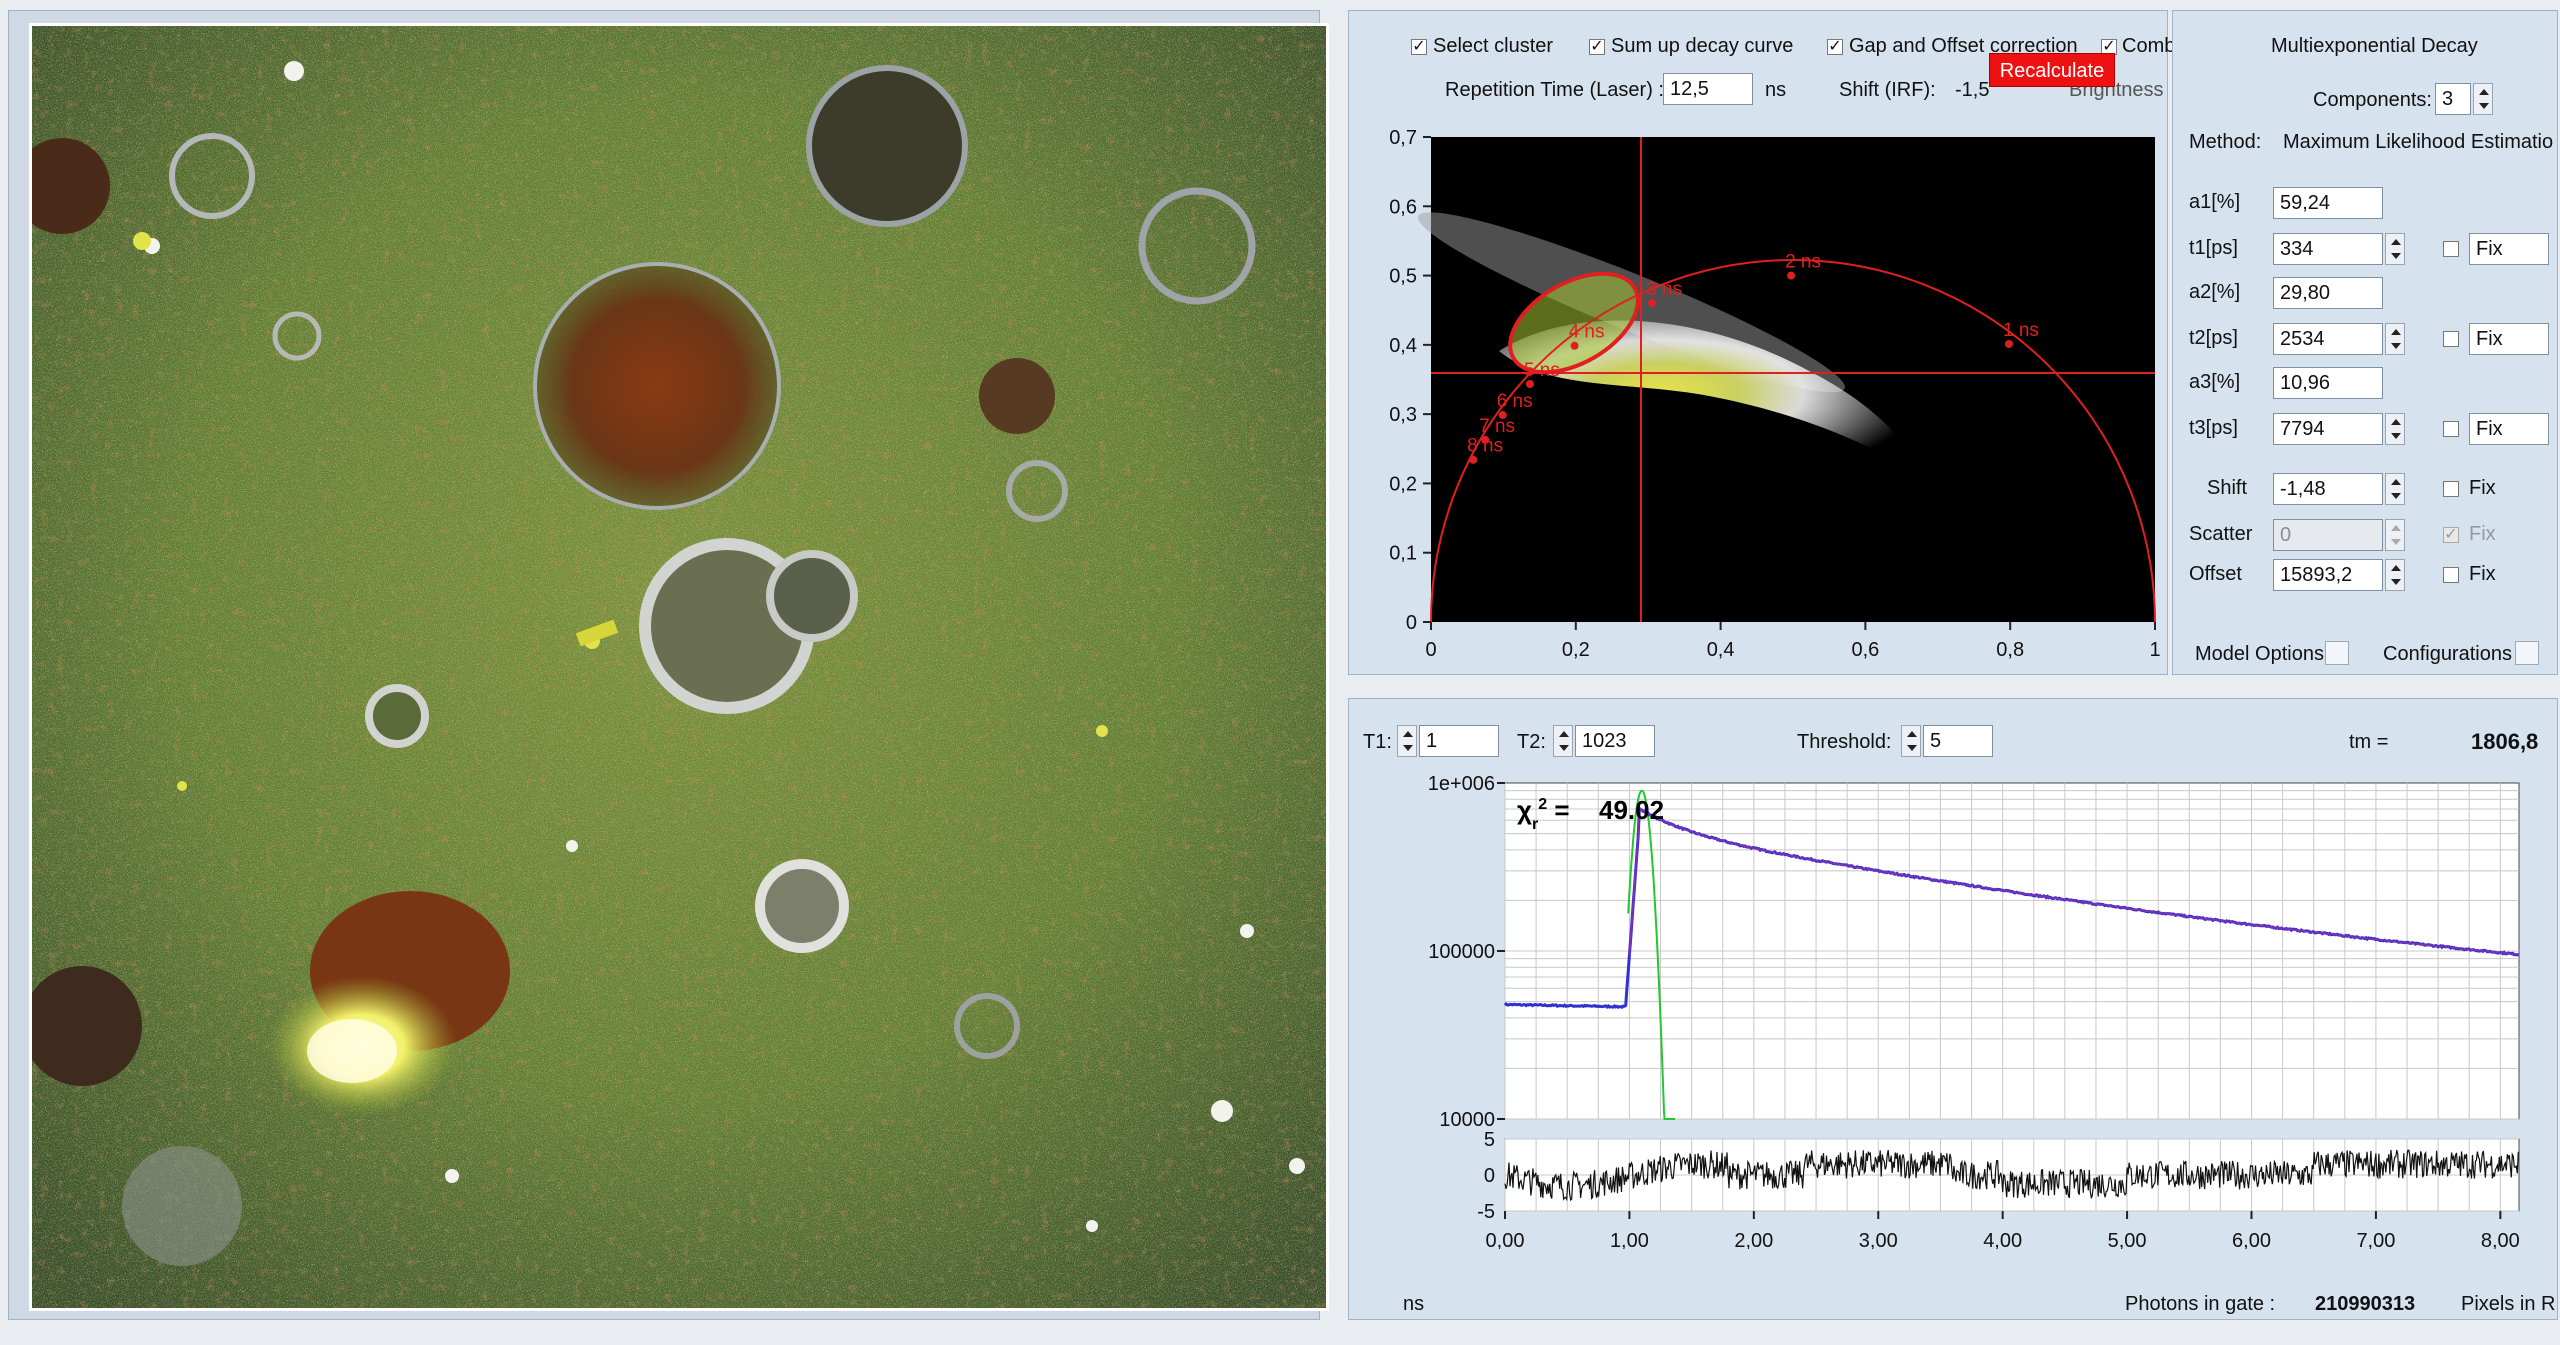 This screenshot has height=1345, width=2560. I want to click on lifetime-marker-label: 1 ns, so click(2021, 330).